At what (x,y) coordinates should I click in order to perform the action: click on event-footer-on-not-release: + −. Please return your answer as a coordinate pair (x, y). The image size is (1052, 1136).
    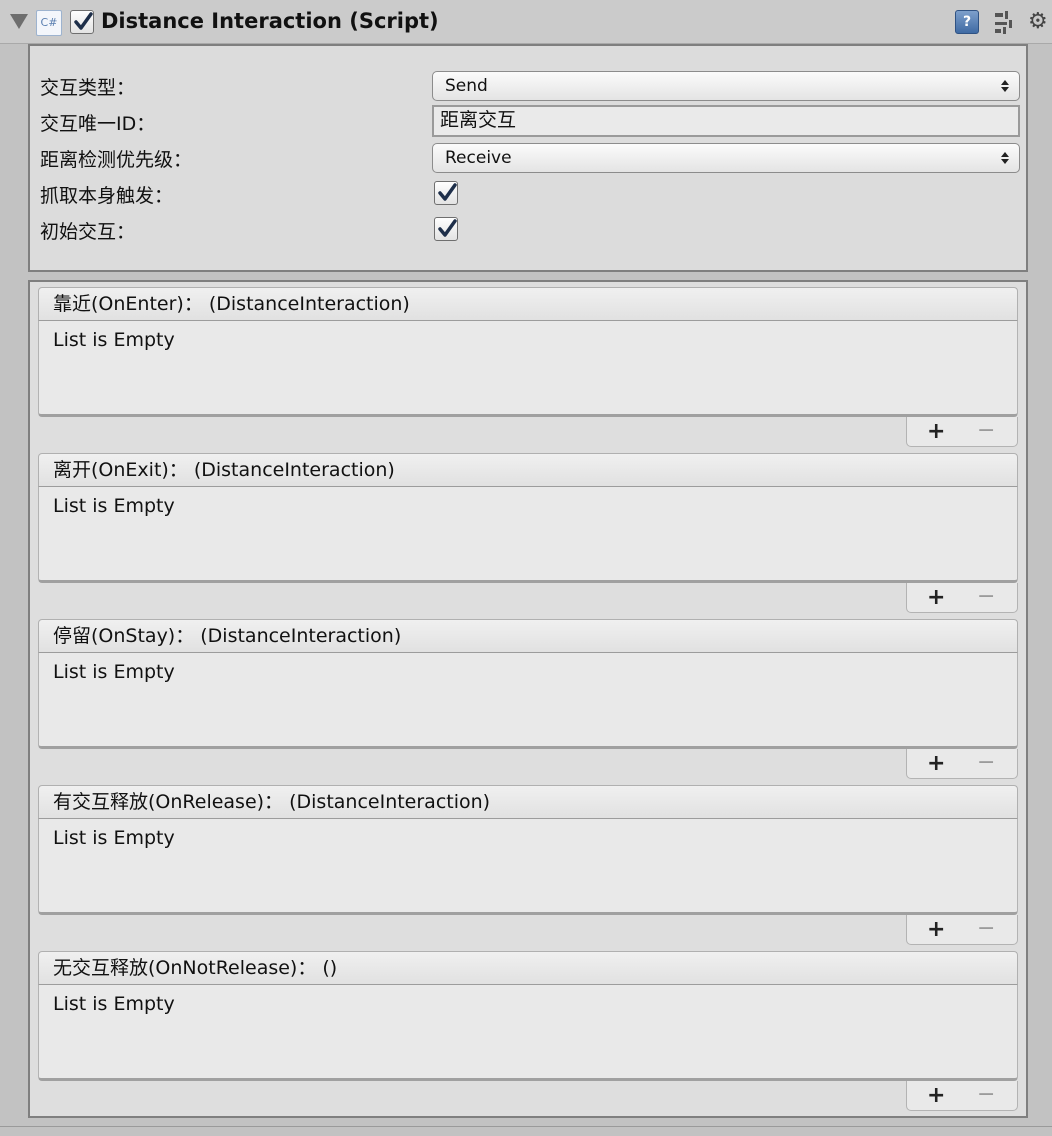
    Looking at the image, I should click on (962, 1096).